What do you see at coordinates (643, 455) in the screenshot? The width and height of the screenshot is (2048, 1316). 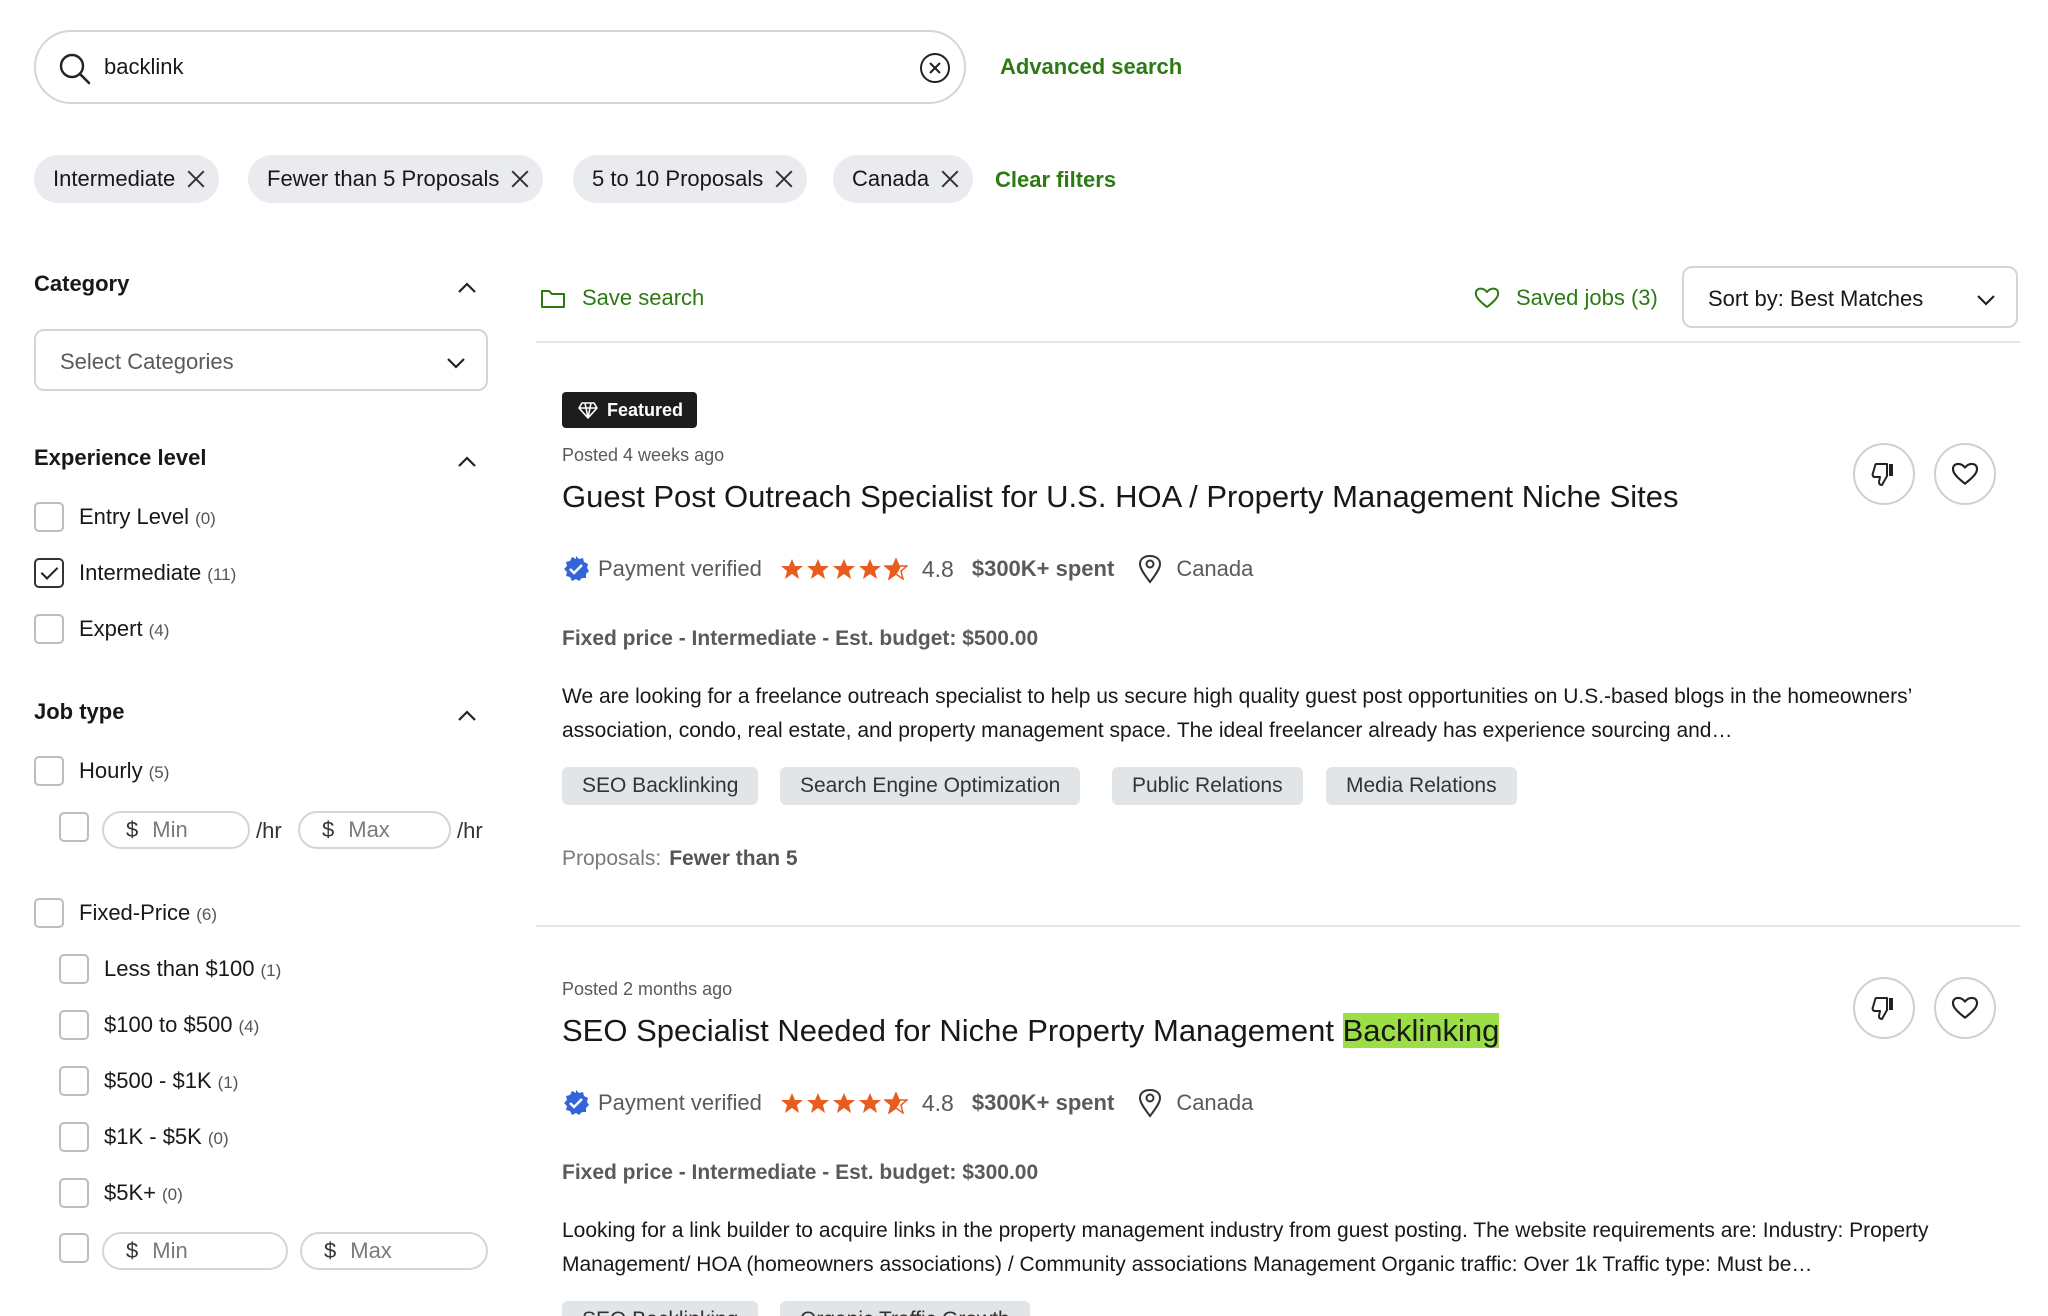 I see `posted-time: Posted 4 weeks ago` at bounding box center [643, 455].